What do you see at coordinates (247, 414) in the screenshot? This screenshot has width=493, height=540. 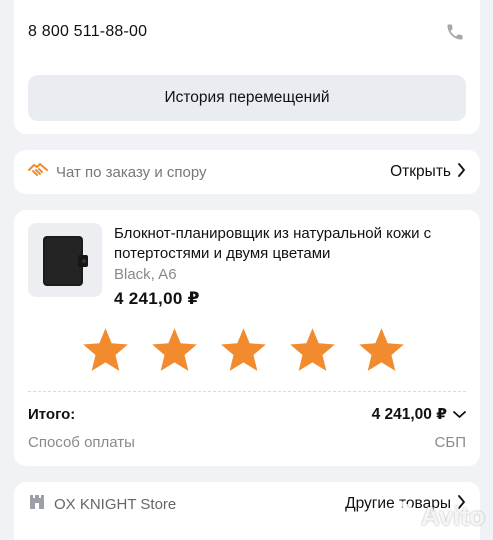 I see `total-row: Итого: 4 241,00 ₽` at bounding box center [247, 414].